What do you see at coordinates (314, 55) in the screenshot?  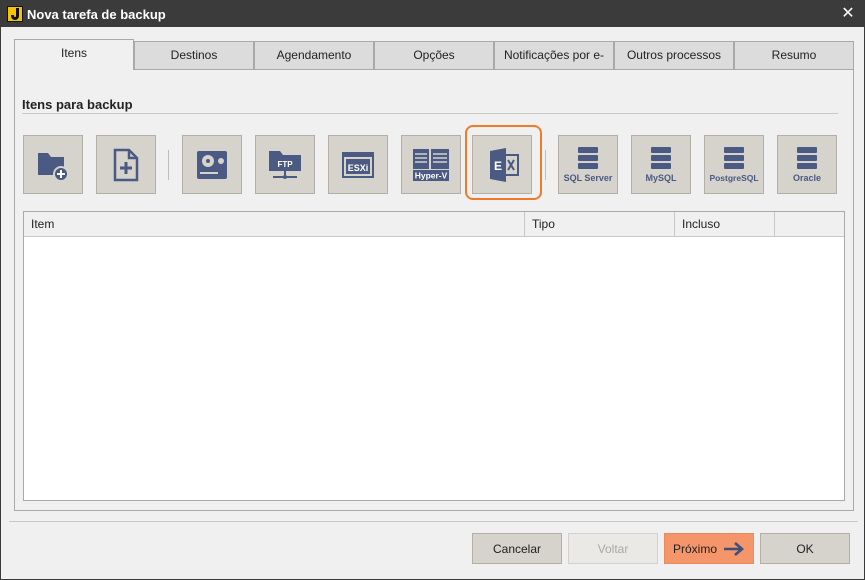 I see `tab-agendamento: Agendamento` at bounding box center [314, 55].